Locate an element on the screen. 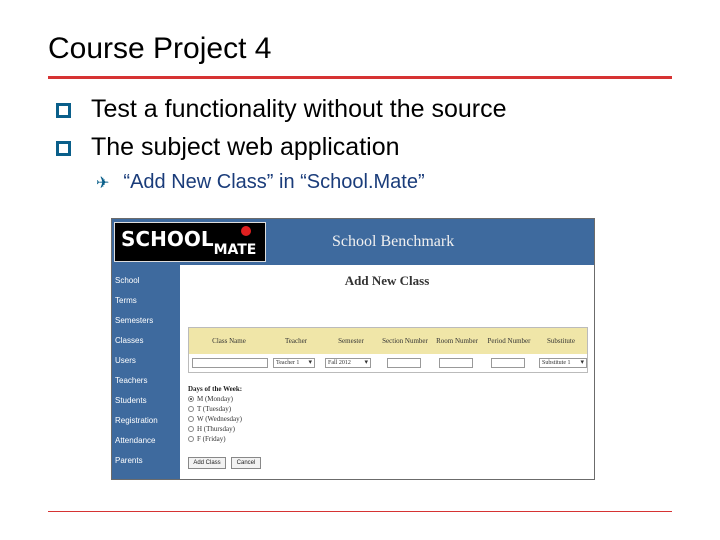  sidebar-item-classes: Classes is located at coordinates (129, 340).